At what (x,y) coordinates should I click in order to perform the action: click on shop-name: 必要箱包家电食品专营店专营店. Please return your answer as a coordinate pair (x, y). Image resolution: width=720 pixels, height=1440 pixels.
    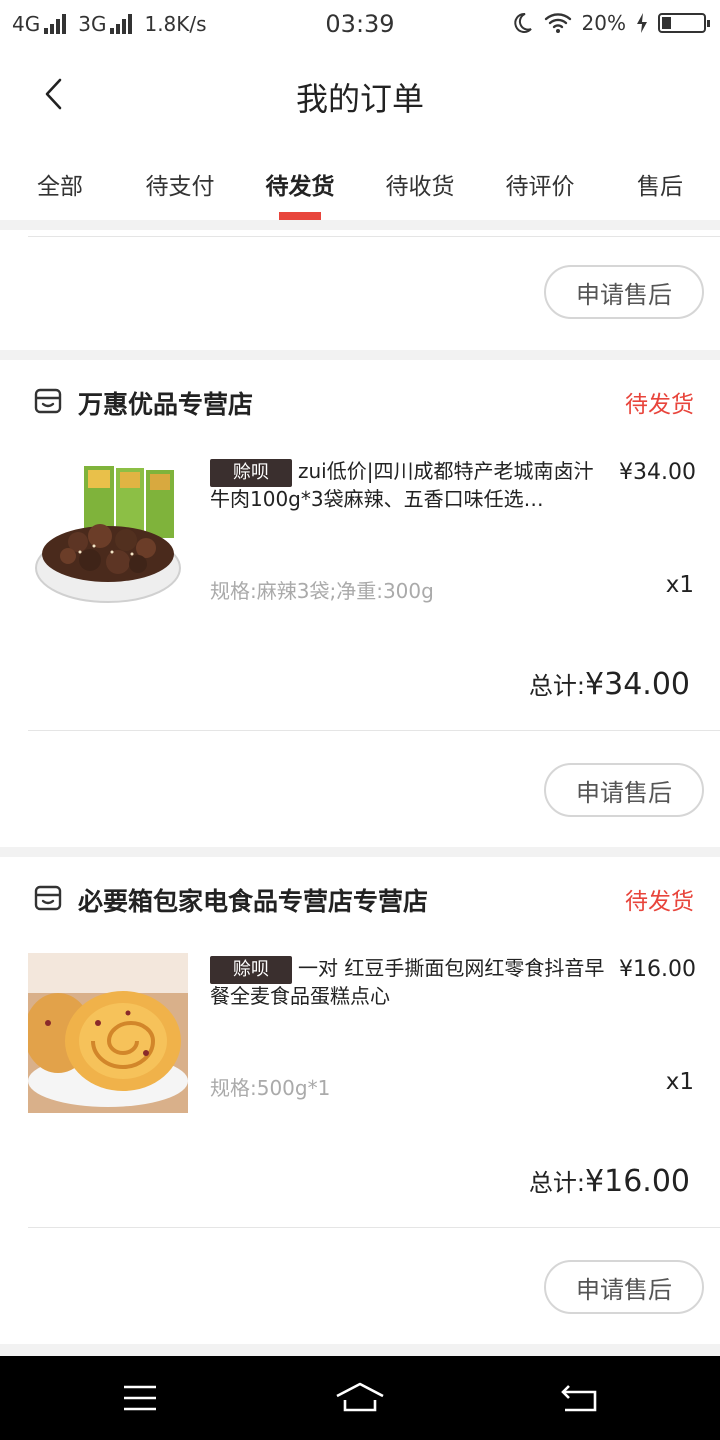
    Looking at the image, I should click on (253, 901).